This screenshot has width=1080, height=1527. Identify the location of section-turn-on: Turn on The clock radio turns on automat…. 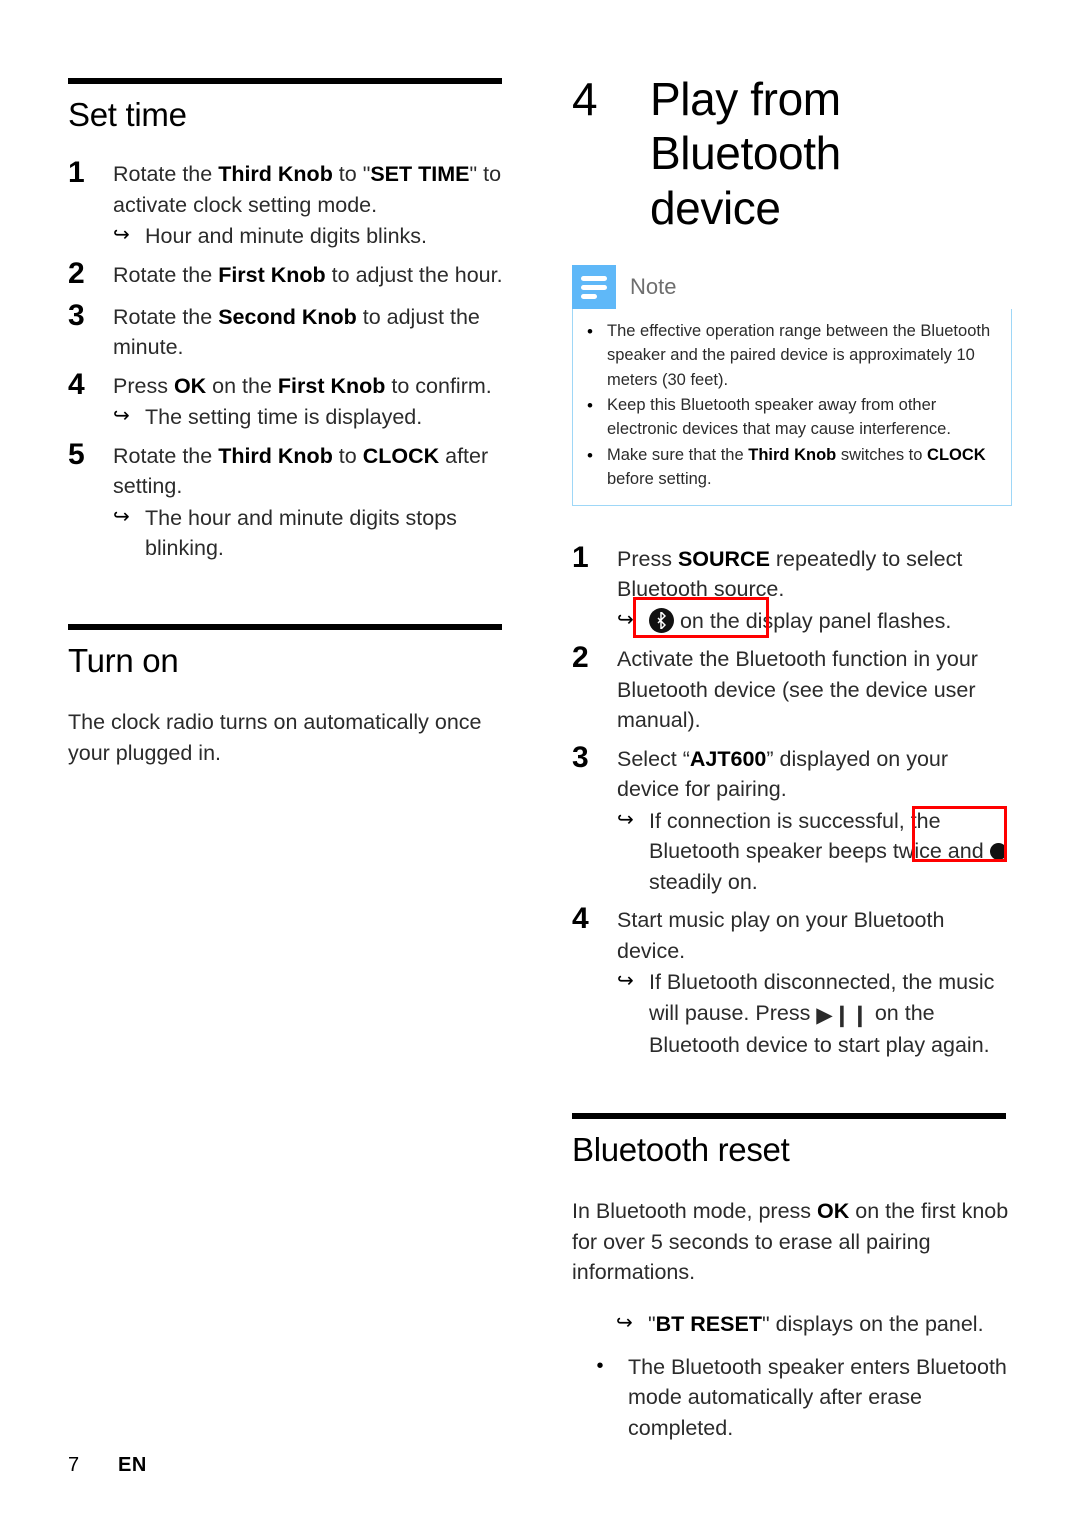
(289, 695).